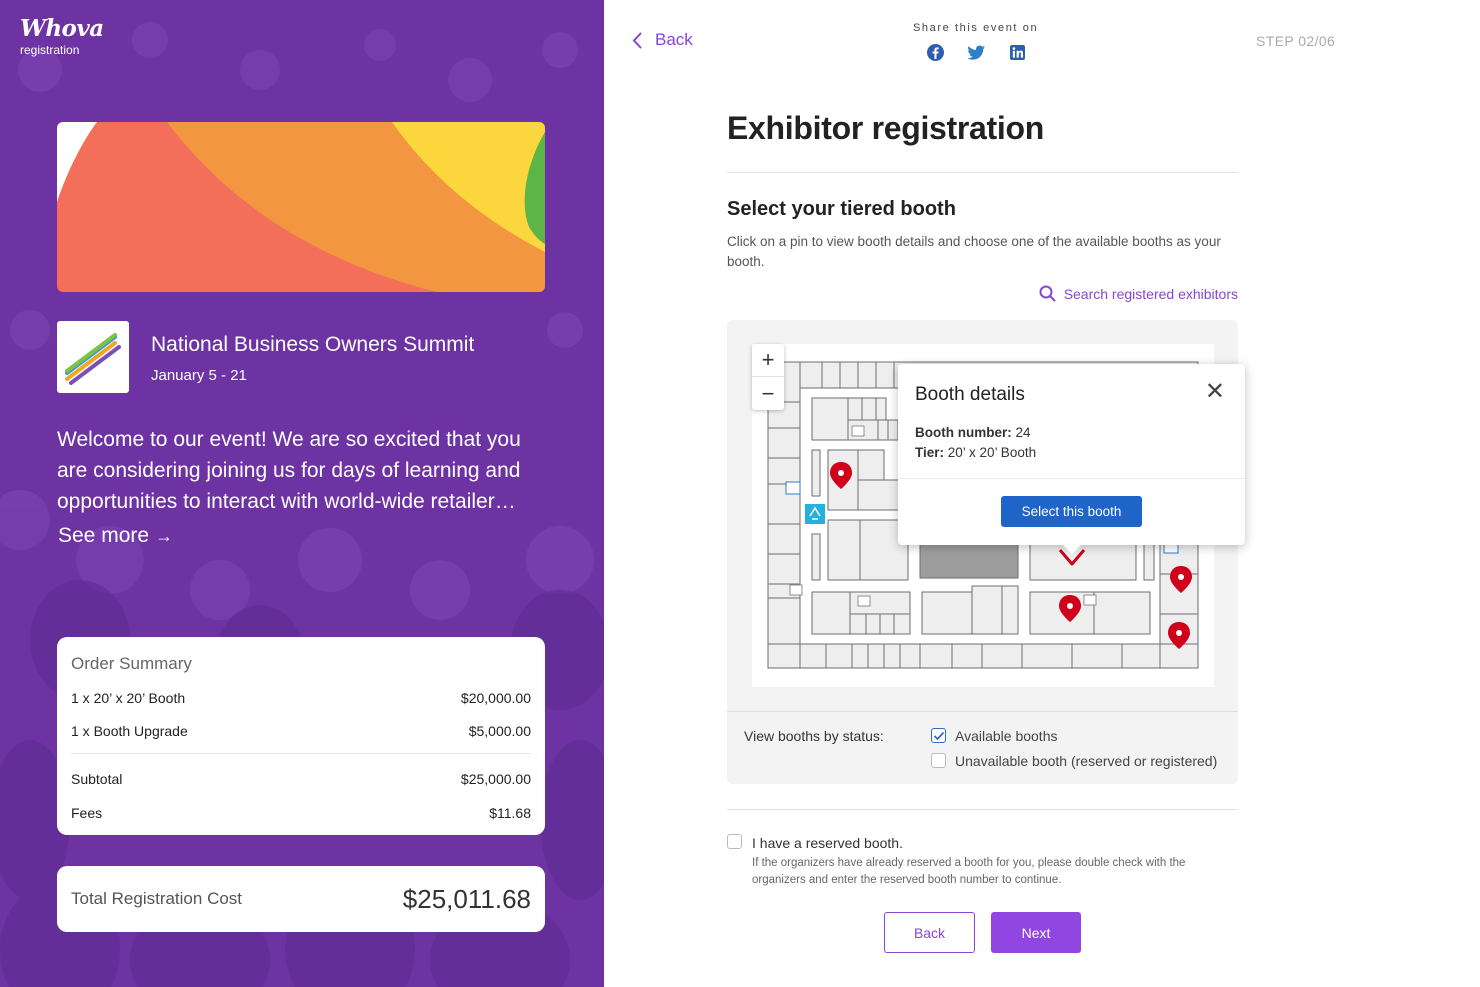 The image size is (1480, 987). I want to click on total-cost-label: Total Registration Cost, so click(157, 898).